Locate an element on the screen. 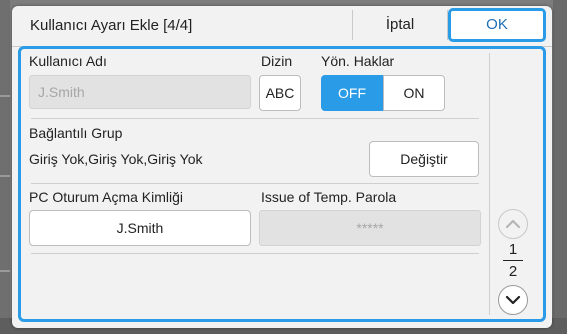  directory-label: Dizin is located at coordinates (277, 61).